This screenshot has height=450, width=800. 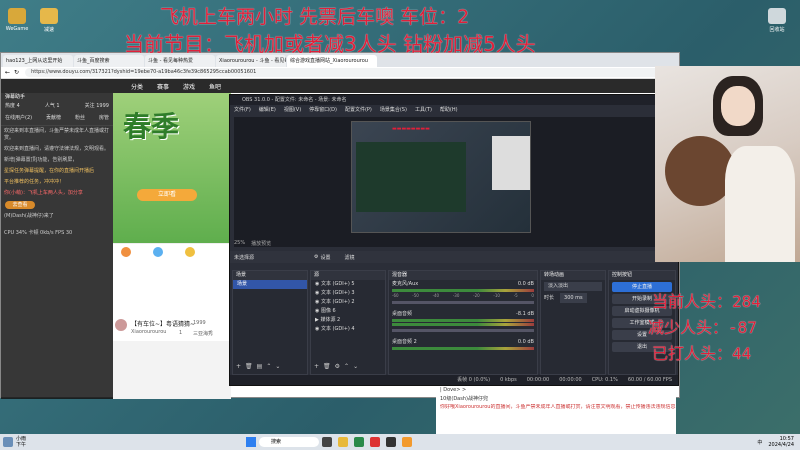 What do you see at coordinates (348, 311) in the screenshot?
I see `source-item: ◉ 图像 6` at bounding box center [348, 311].